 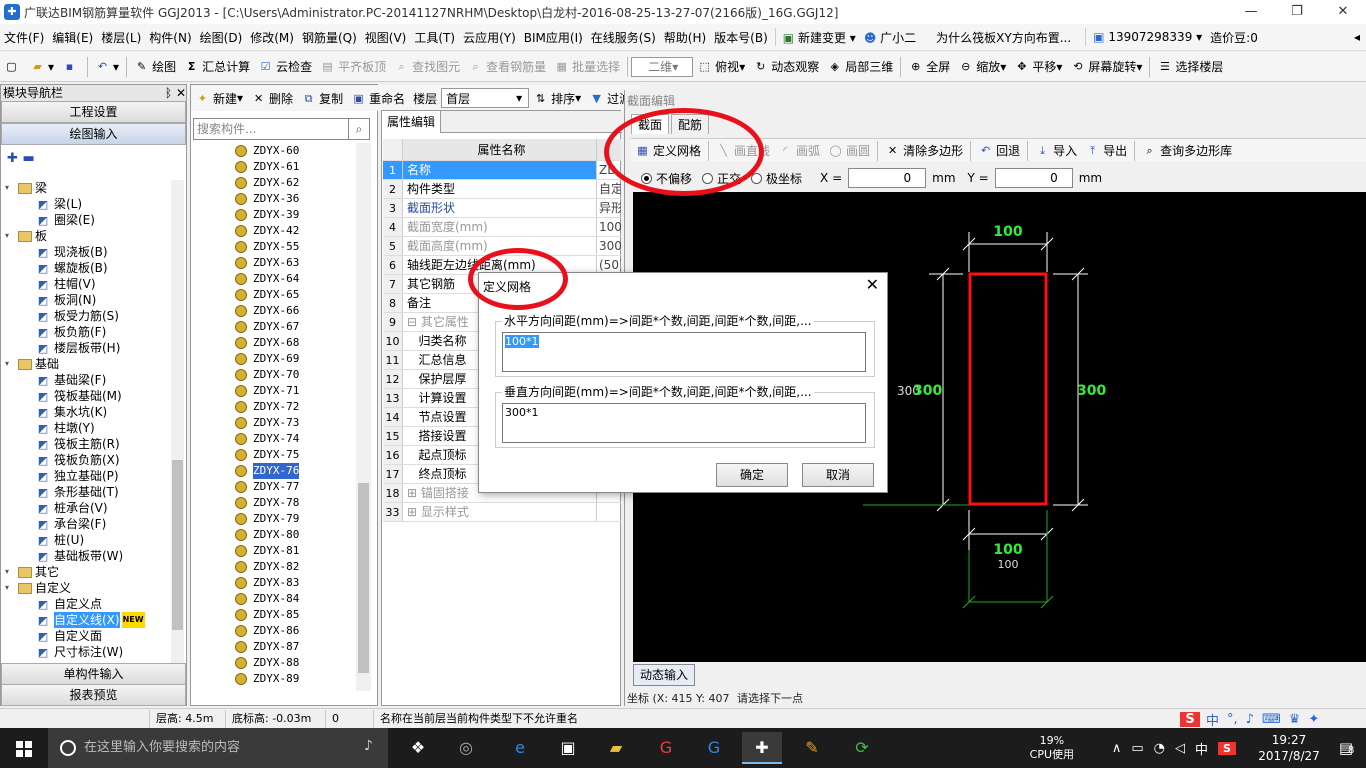 What do you see at coordinates (88, 380) in the screenshot?
I see `tree-item: ◩ 基础梁(F)` at bounding box center [88, 380].